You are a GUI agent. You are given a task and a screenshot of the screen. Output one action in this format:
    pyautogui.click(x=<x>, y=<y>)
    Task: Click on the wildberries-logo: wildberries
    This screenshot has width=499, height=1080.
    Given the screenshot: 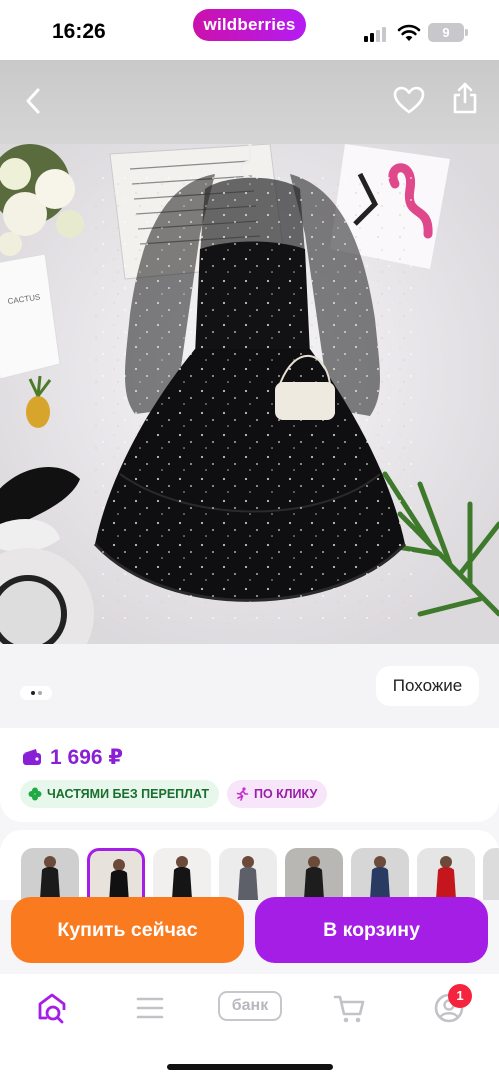 What is the action you would take?
    pyautogui.click(x=249, y=25)
    